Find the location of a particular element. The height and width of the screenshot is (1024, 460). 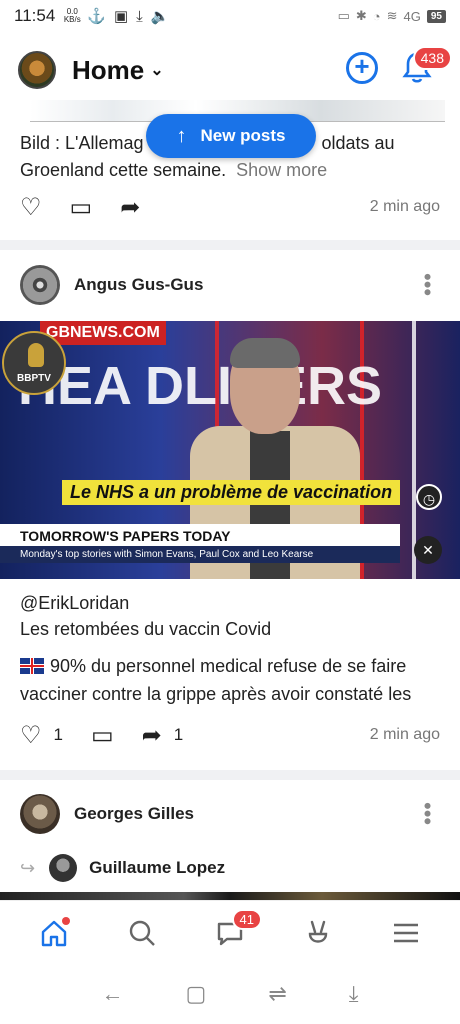

caption-right: oldats au is located at coordinates (358, 143).